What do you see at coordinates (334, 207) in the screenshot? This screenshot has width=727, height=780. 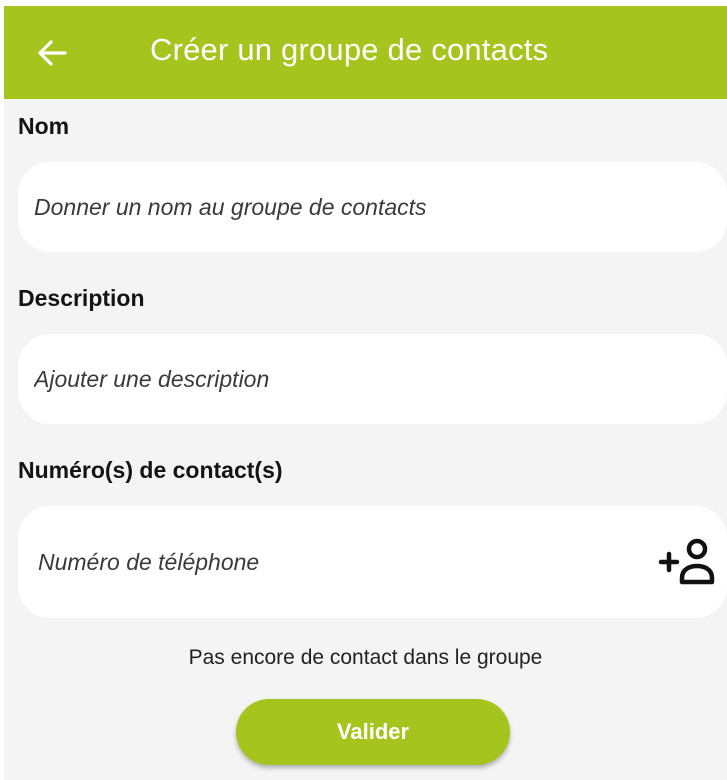 I see `name-input` at bounding box center [334, 207].